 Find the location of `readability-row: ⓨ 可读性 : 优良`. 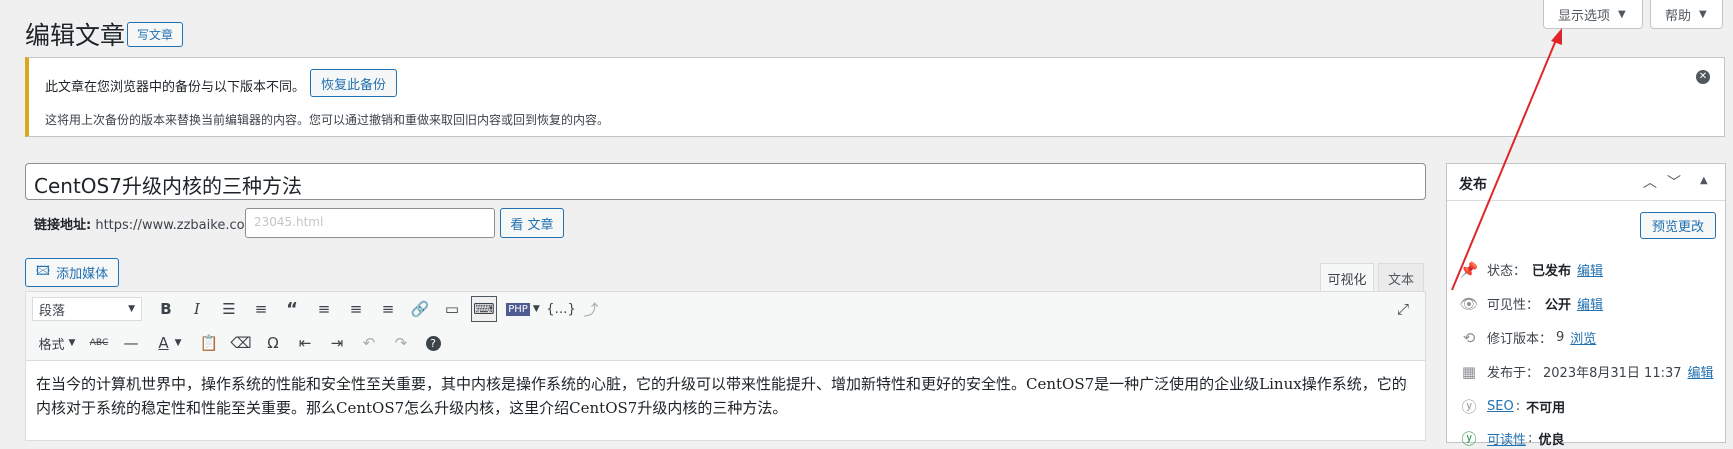

readability-row: ⓨ 可读性 : 优良 is located at coordinates (1511, 438).